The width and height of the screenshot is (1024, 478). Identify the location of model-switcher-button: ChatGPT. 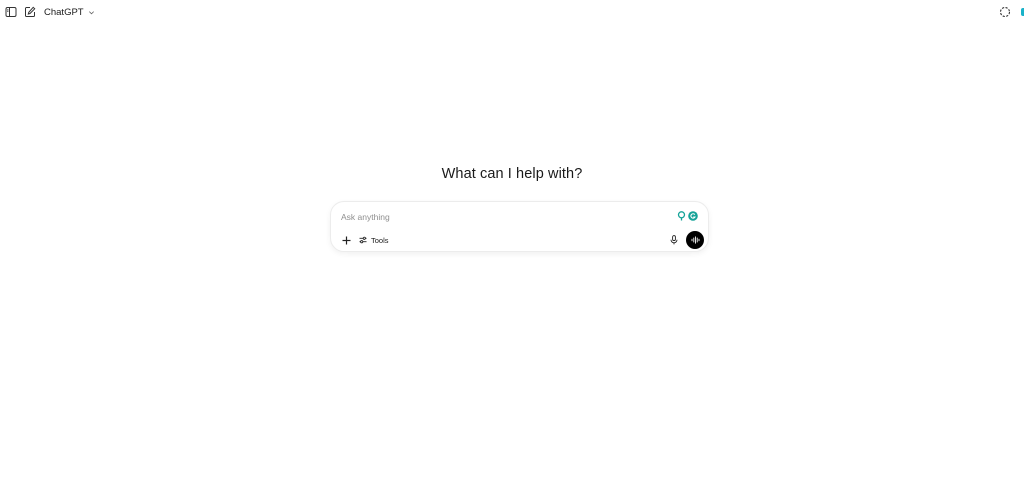
(69, 12).